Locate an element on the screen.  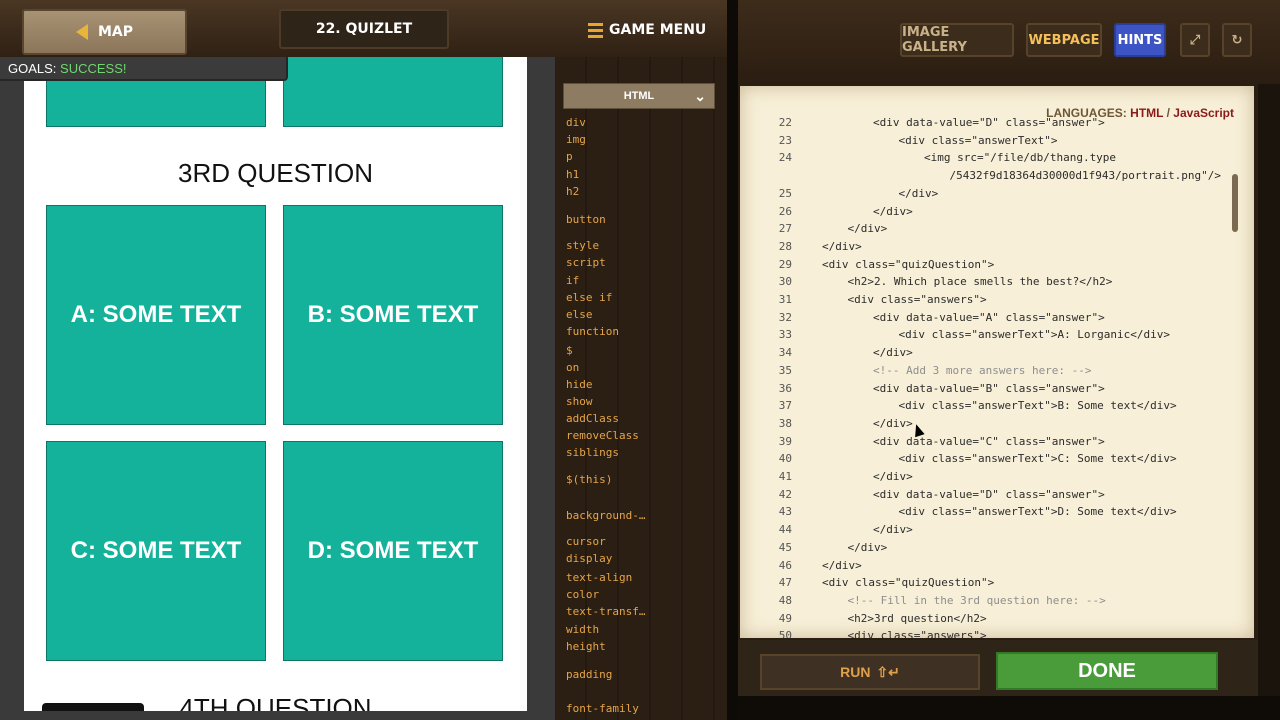
expand-icon: ⤢ is located at coordinates (1195, 40).